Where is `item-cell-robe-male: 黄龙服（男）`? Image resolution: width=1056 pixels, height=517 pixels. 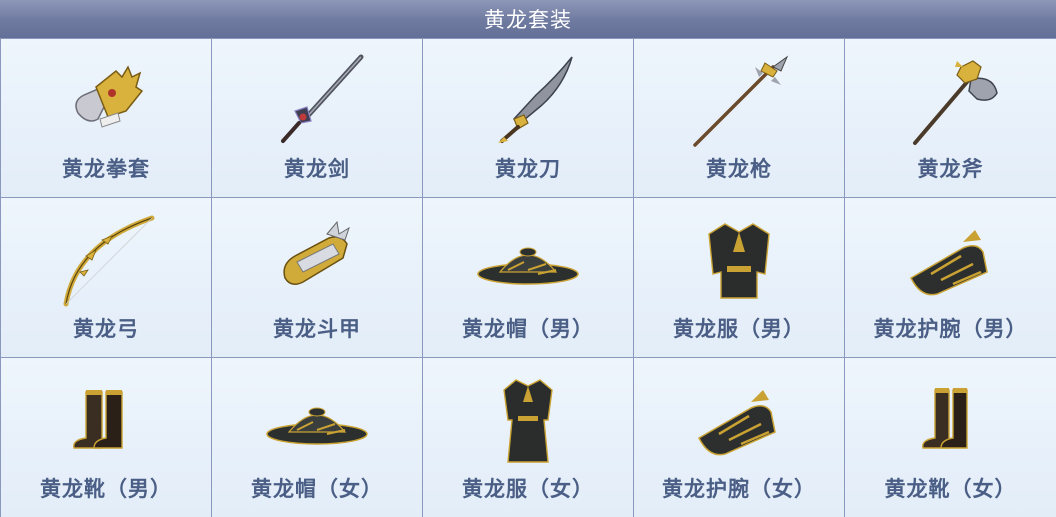 item-cell-robe-male: 黄龙服（男） is located at coordinates (739, 278).